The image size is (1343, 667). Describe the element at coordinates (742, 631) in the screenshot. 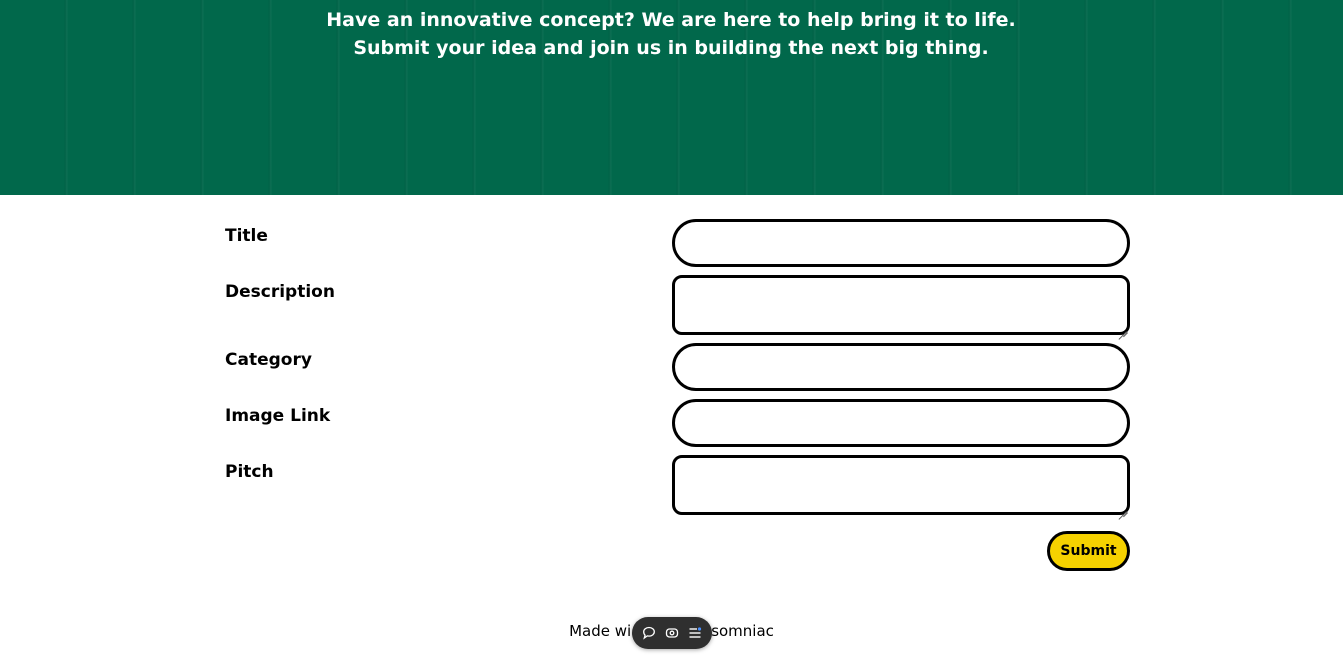

I see `footer-text-right: somniac` at that location.